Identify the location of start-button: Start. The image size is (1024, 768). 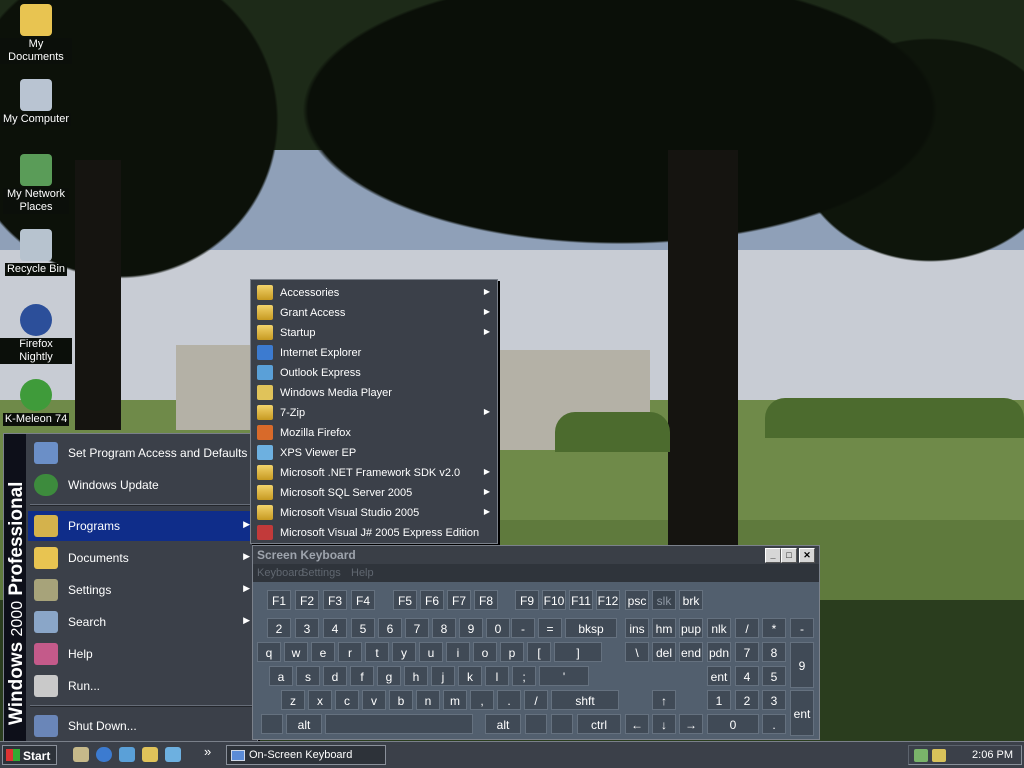
(29, 755).